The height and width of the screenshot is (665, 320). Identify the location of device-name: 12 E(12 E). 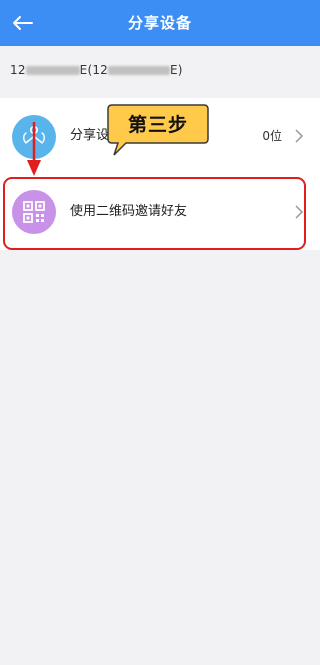
(96, 70).